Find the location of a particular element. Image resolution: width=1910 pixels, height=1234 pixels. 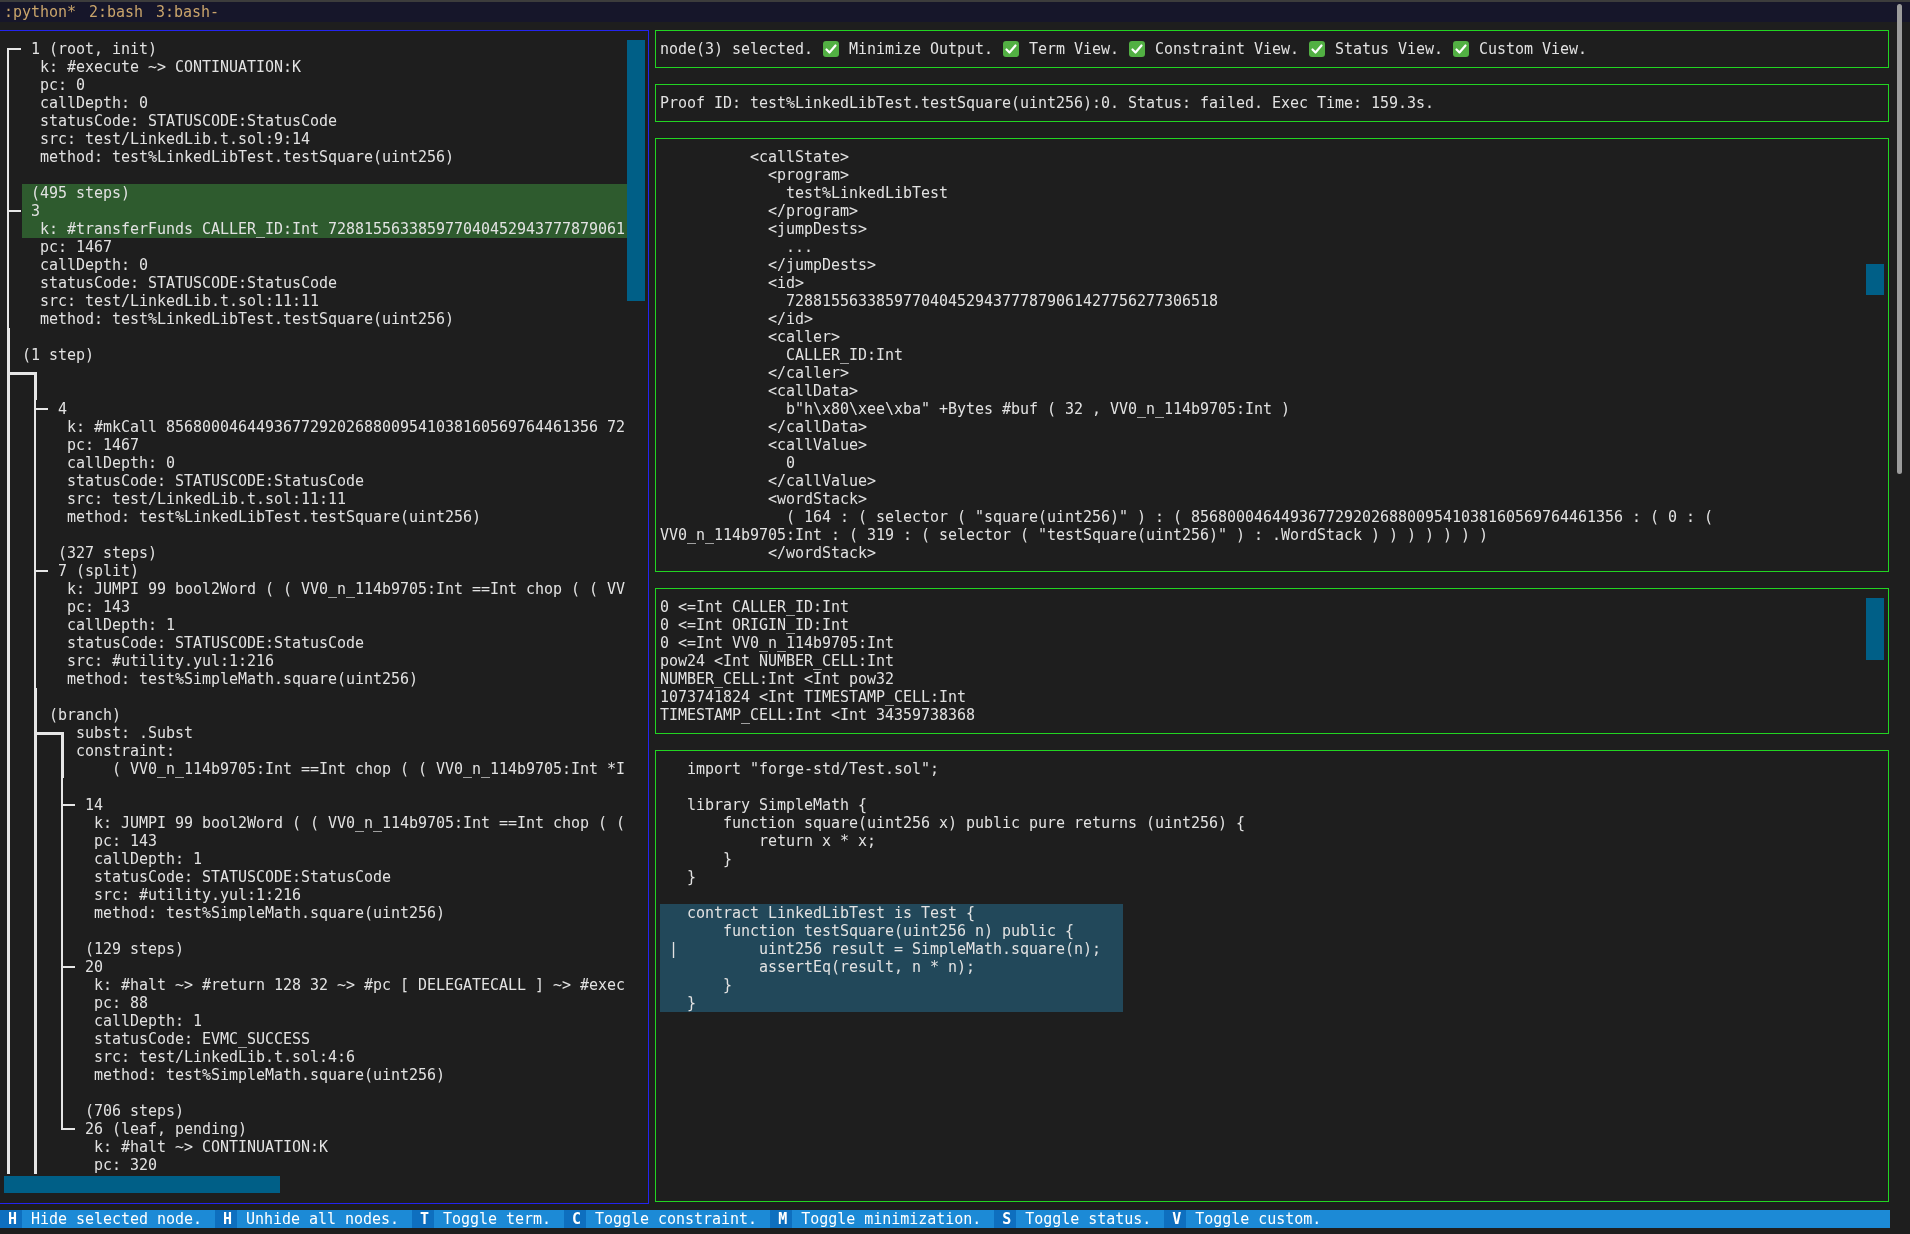

tree-node-label: 3 is located at coordinates (35, 211).